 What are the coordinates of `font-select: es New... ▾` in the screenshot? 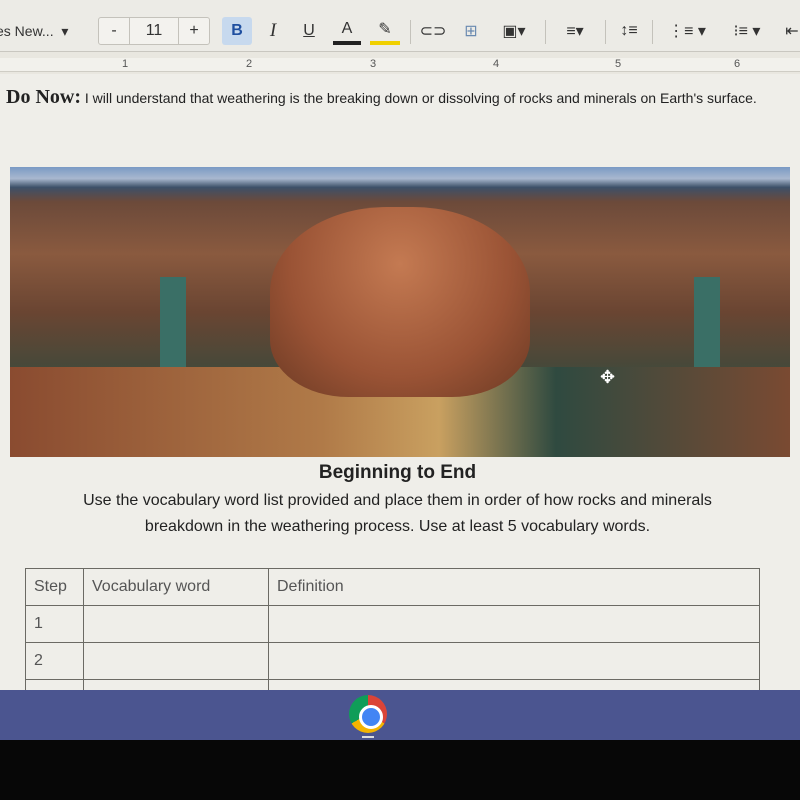 It's located at (43, 31).